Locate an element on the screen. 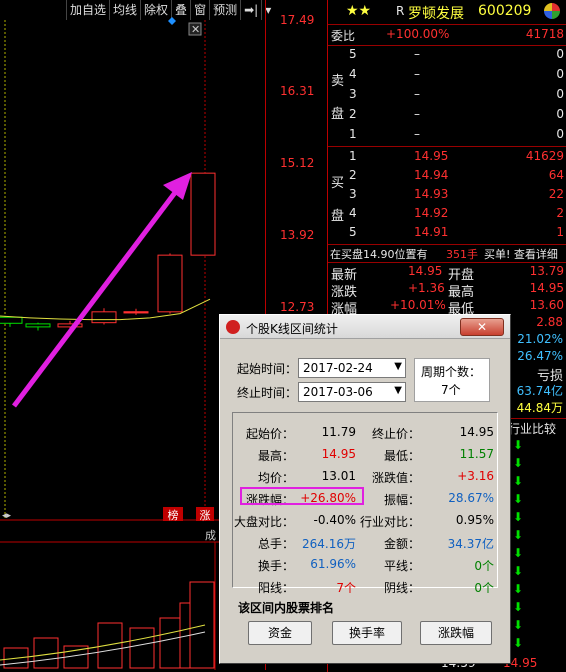 Image resolution: width=566 pixels, height=672 pixels. sell-row: 3 – 0 is located at coordinates (447, 95).